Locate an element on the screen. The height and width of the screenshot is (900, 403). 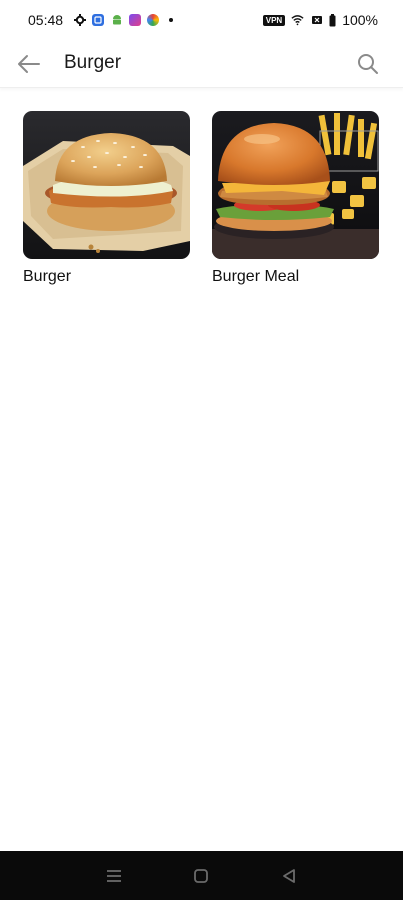
sim-icon is located at coordinates (316, 20).